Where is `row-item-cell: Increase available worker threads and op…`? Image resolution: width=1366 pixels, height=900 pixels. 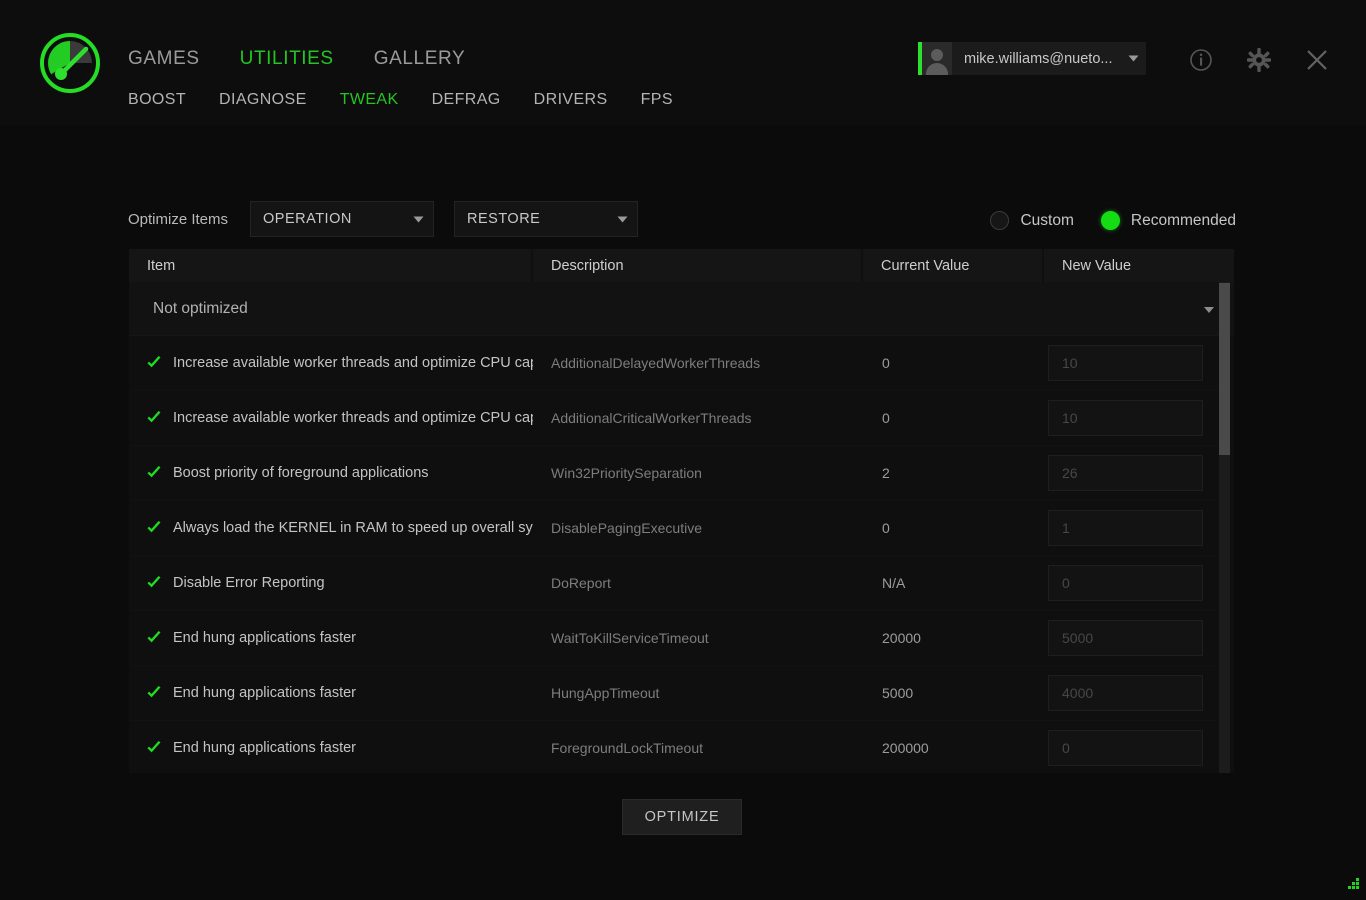
row-item-cell: Increase available worker threads and op… is located at coordinates (331, 363).